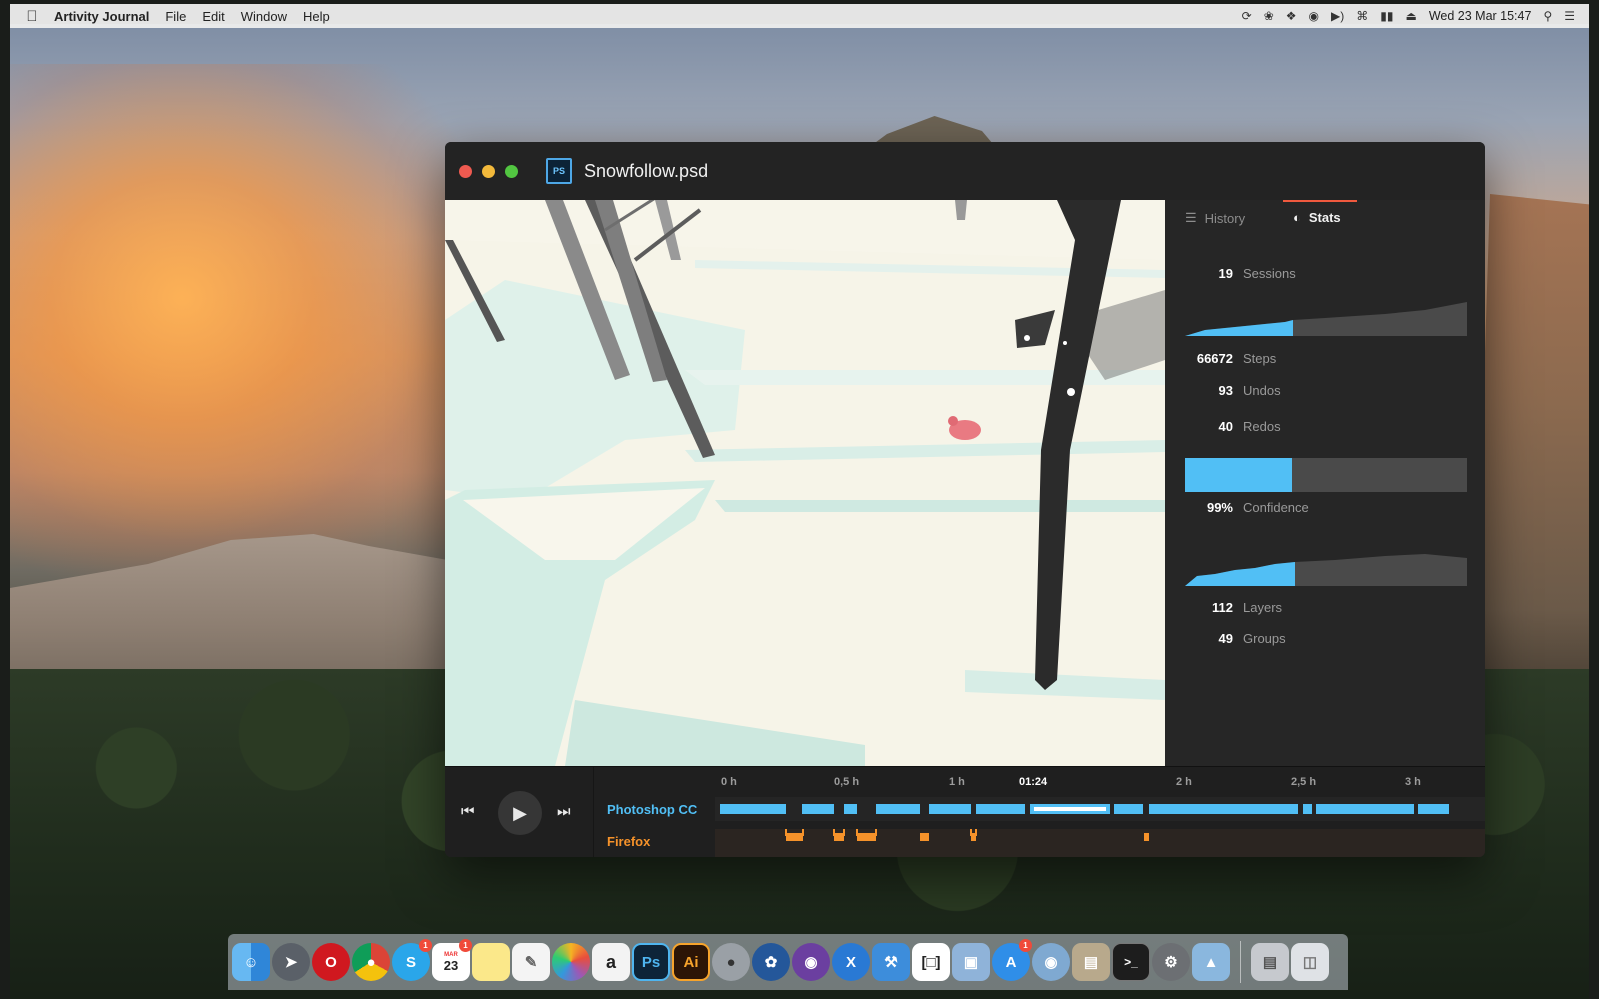 This screenshot has height=999, width=1599. What do you see at coordinates (1270, 962) in the screenshot?
I see `downloads-icon: ▤` at bounding box center [1270, 962].